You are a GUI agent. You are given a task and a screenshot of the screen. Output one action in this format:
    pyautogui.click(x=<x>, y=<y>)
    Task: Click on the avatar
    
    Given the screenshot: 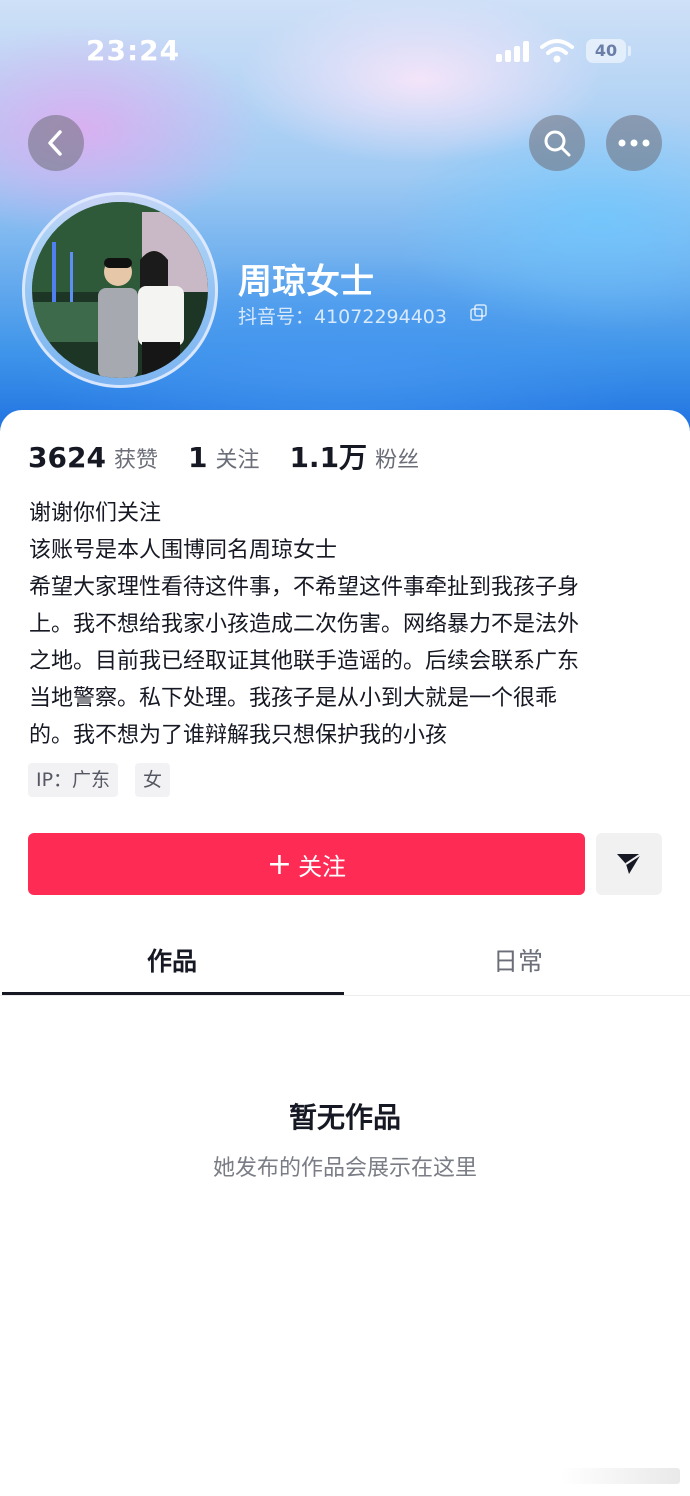 What is the action you would take?
    pyautogui.click(x=120, y=290)
    